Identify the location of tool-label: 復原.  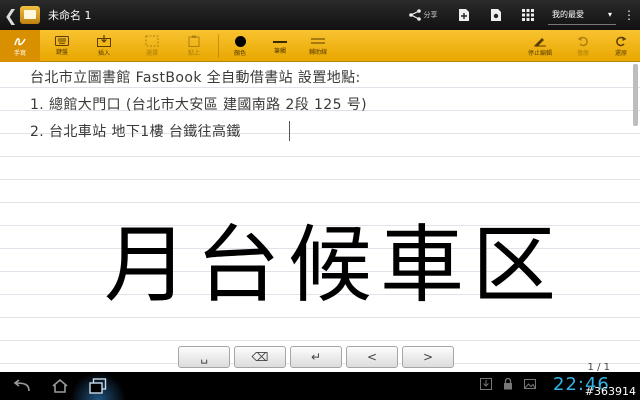
(582, 53).